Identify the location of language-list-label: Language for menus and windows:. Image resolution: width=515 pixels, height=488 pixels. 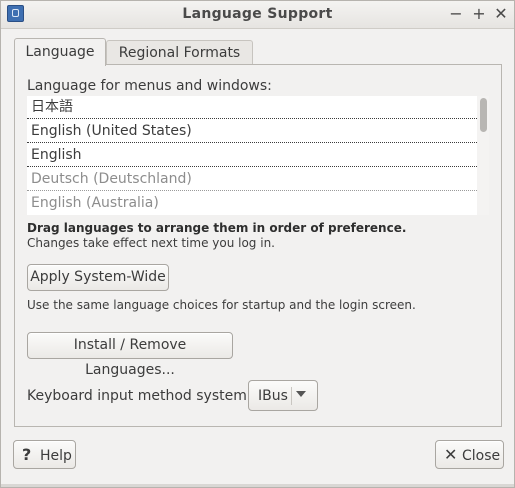
(149, 86).